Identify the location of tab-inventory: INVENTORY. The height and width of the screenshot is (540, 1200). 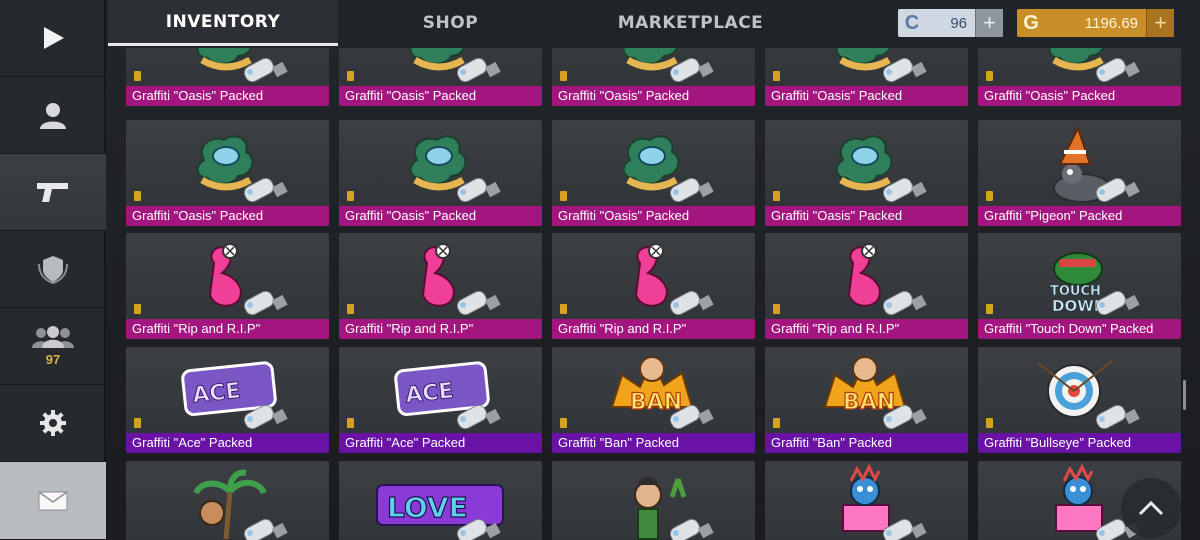
(223, 23).